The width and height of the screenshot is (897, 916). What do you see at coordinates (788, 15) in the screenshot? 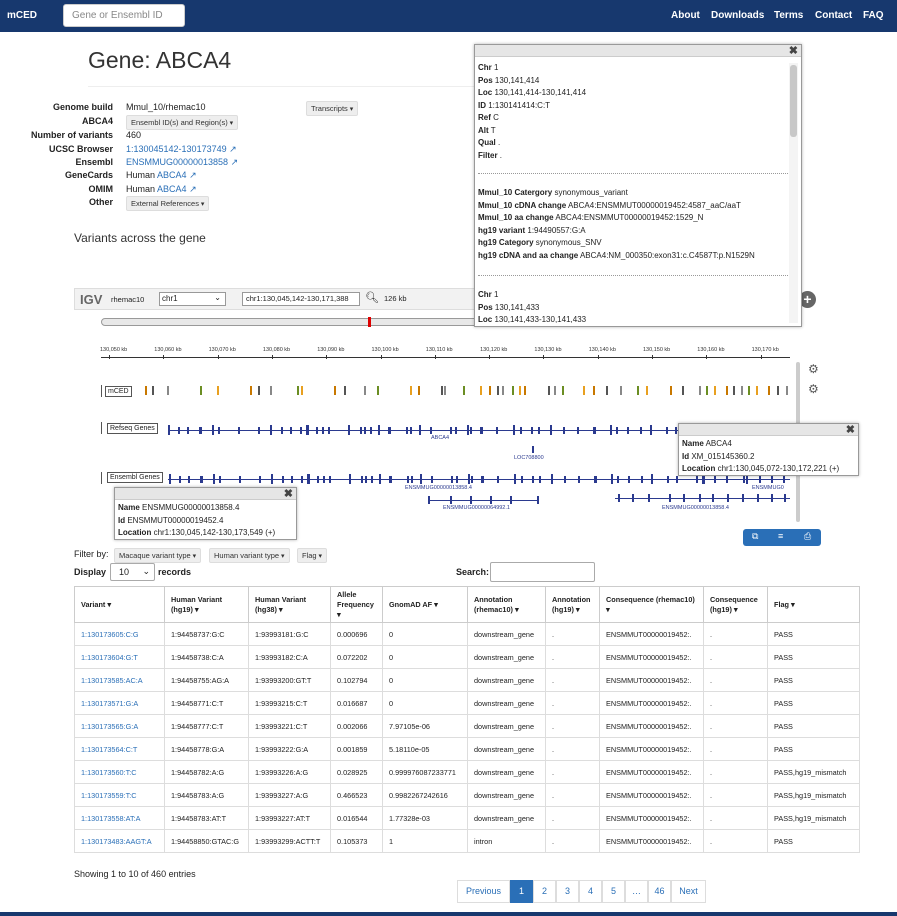
I see `nav-terms-link: Terms` at bounding box center [788, 15].